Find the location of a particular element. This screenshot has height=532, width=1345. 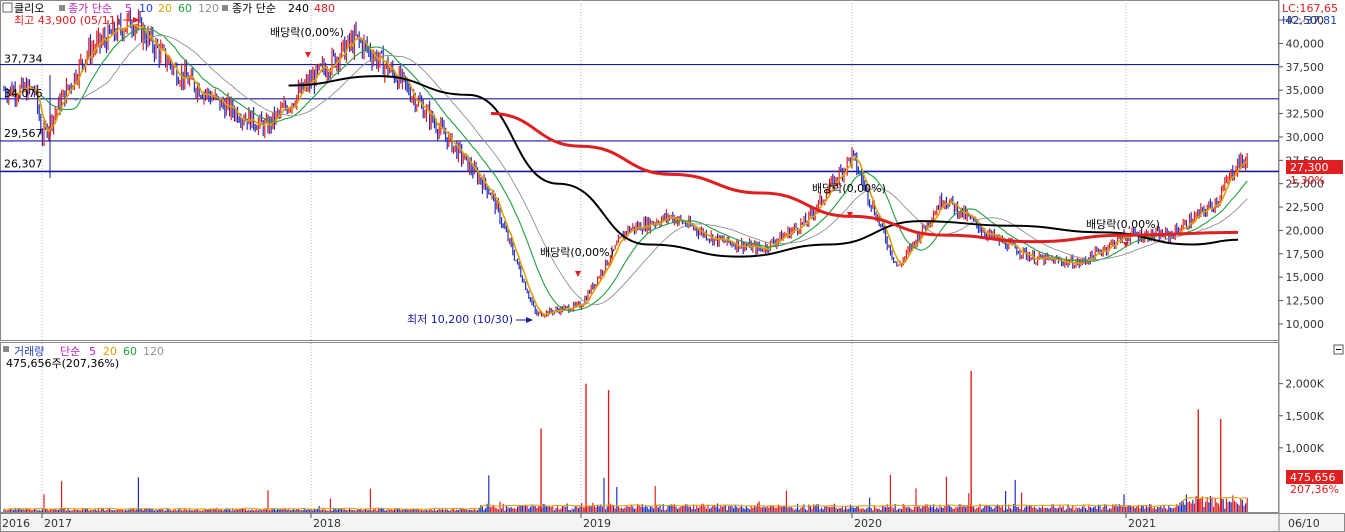

svg-text: 120 is located at coordinates (153, 351).